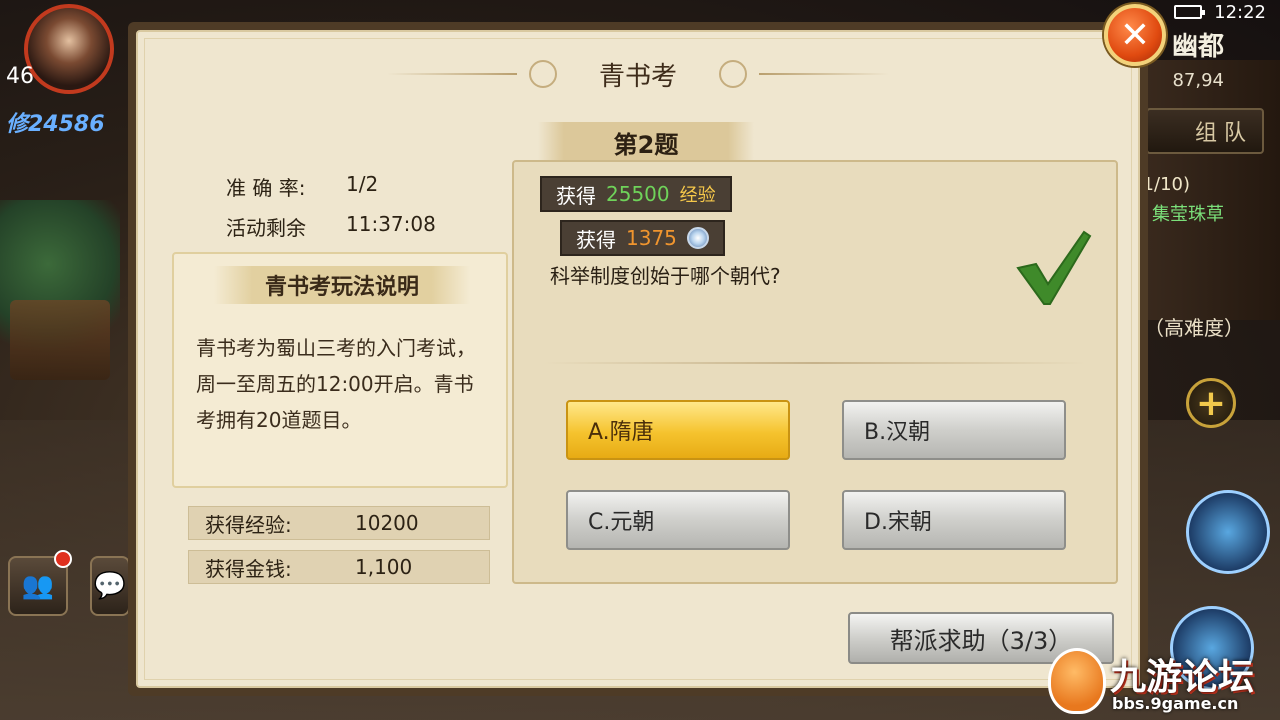 Image resolution: width=1280 pixels, height=720 pixels. What do you see at coordinates (621, 522) in the screenshot?
I see `option-c-label: C.元朝` at bounding box center [621, 522].